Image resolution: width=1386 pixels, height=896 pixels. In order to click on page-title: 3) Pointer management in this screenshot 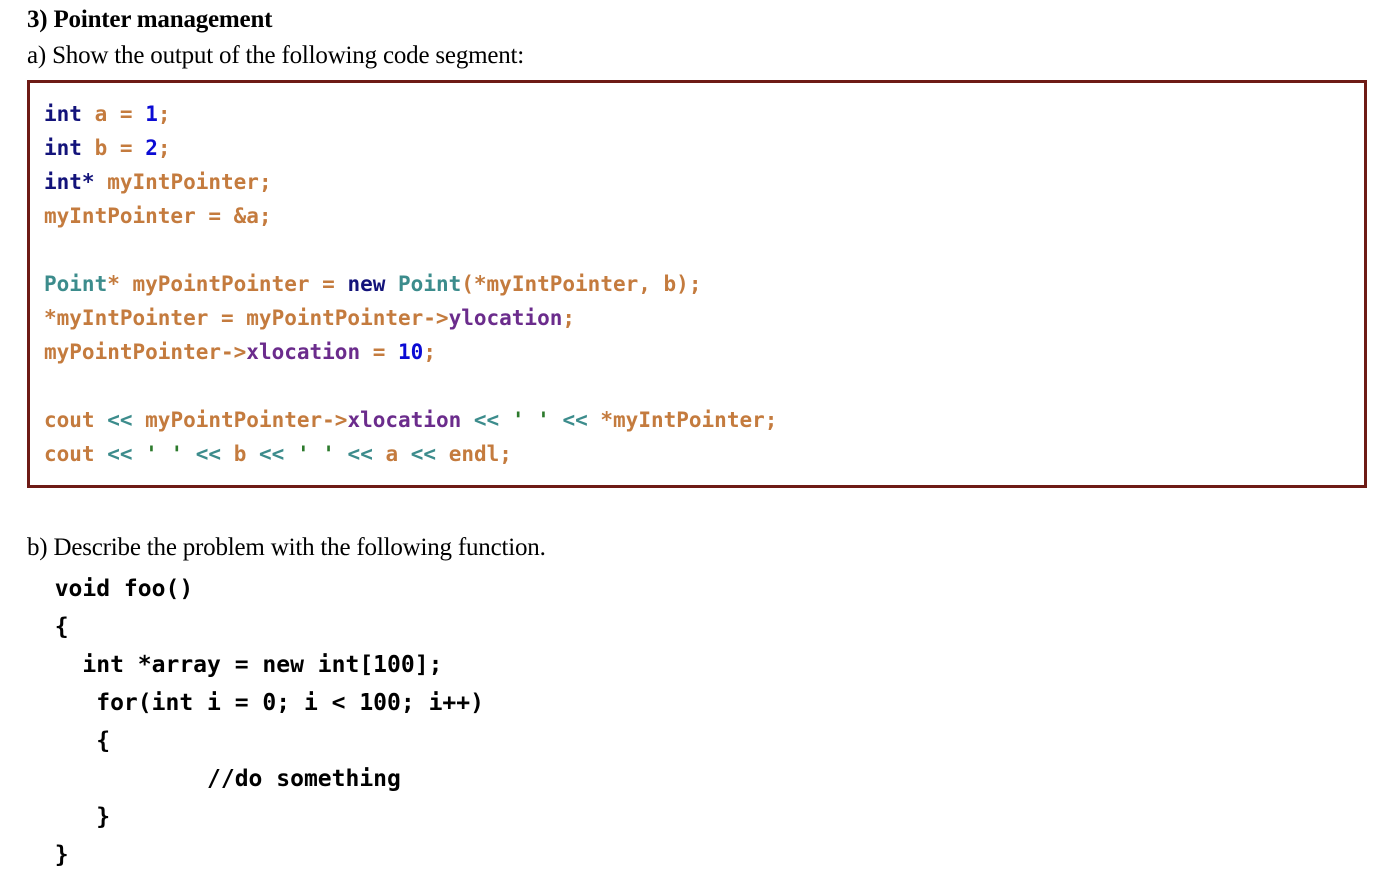, I will do `click(150, 19)`.